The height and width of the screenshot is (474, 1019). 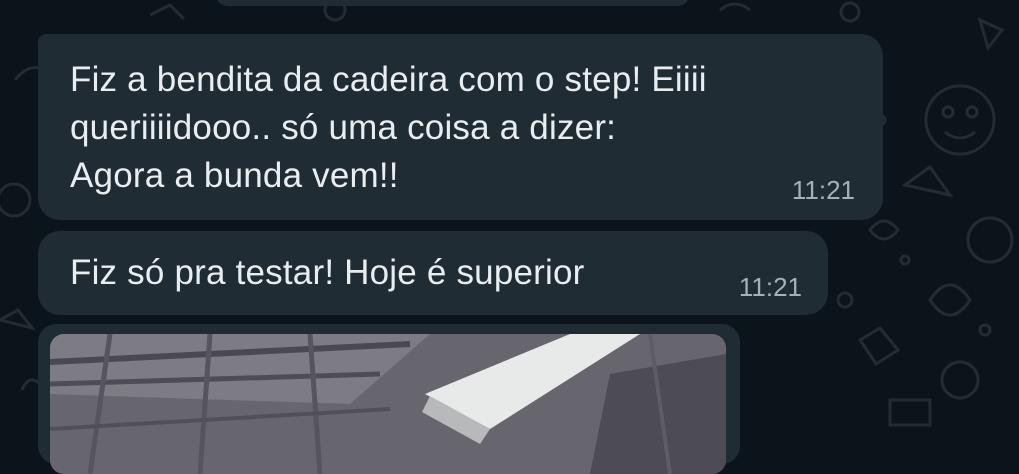 I want to click on message-bubble: Fiz só pra testar! Hoje é superior 11:21, so click(x=433, y=273).